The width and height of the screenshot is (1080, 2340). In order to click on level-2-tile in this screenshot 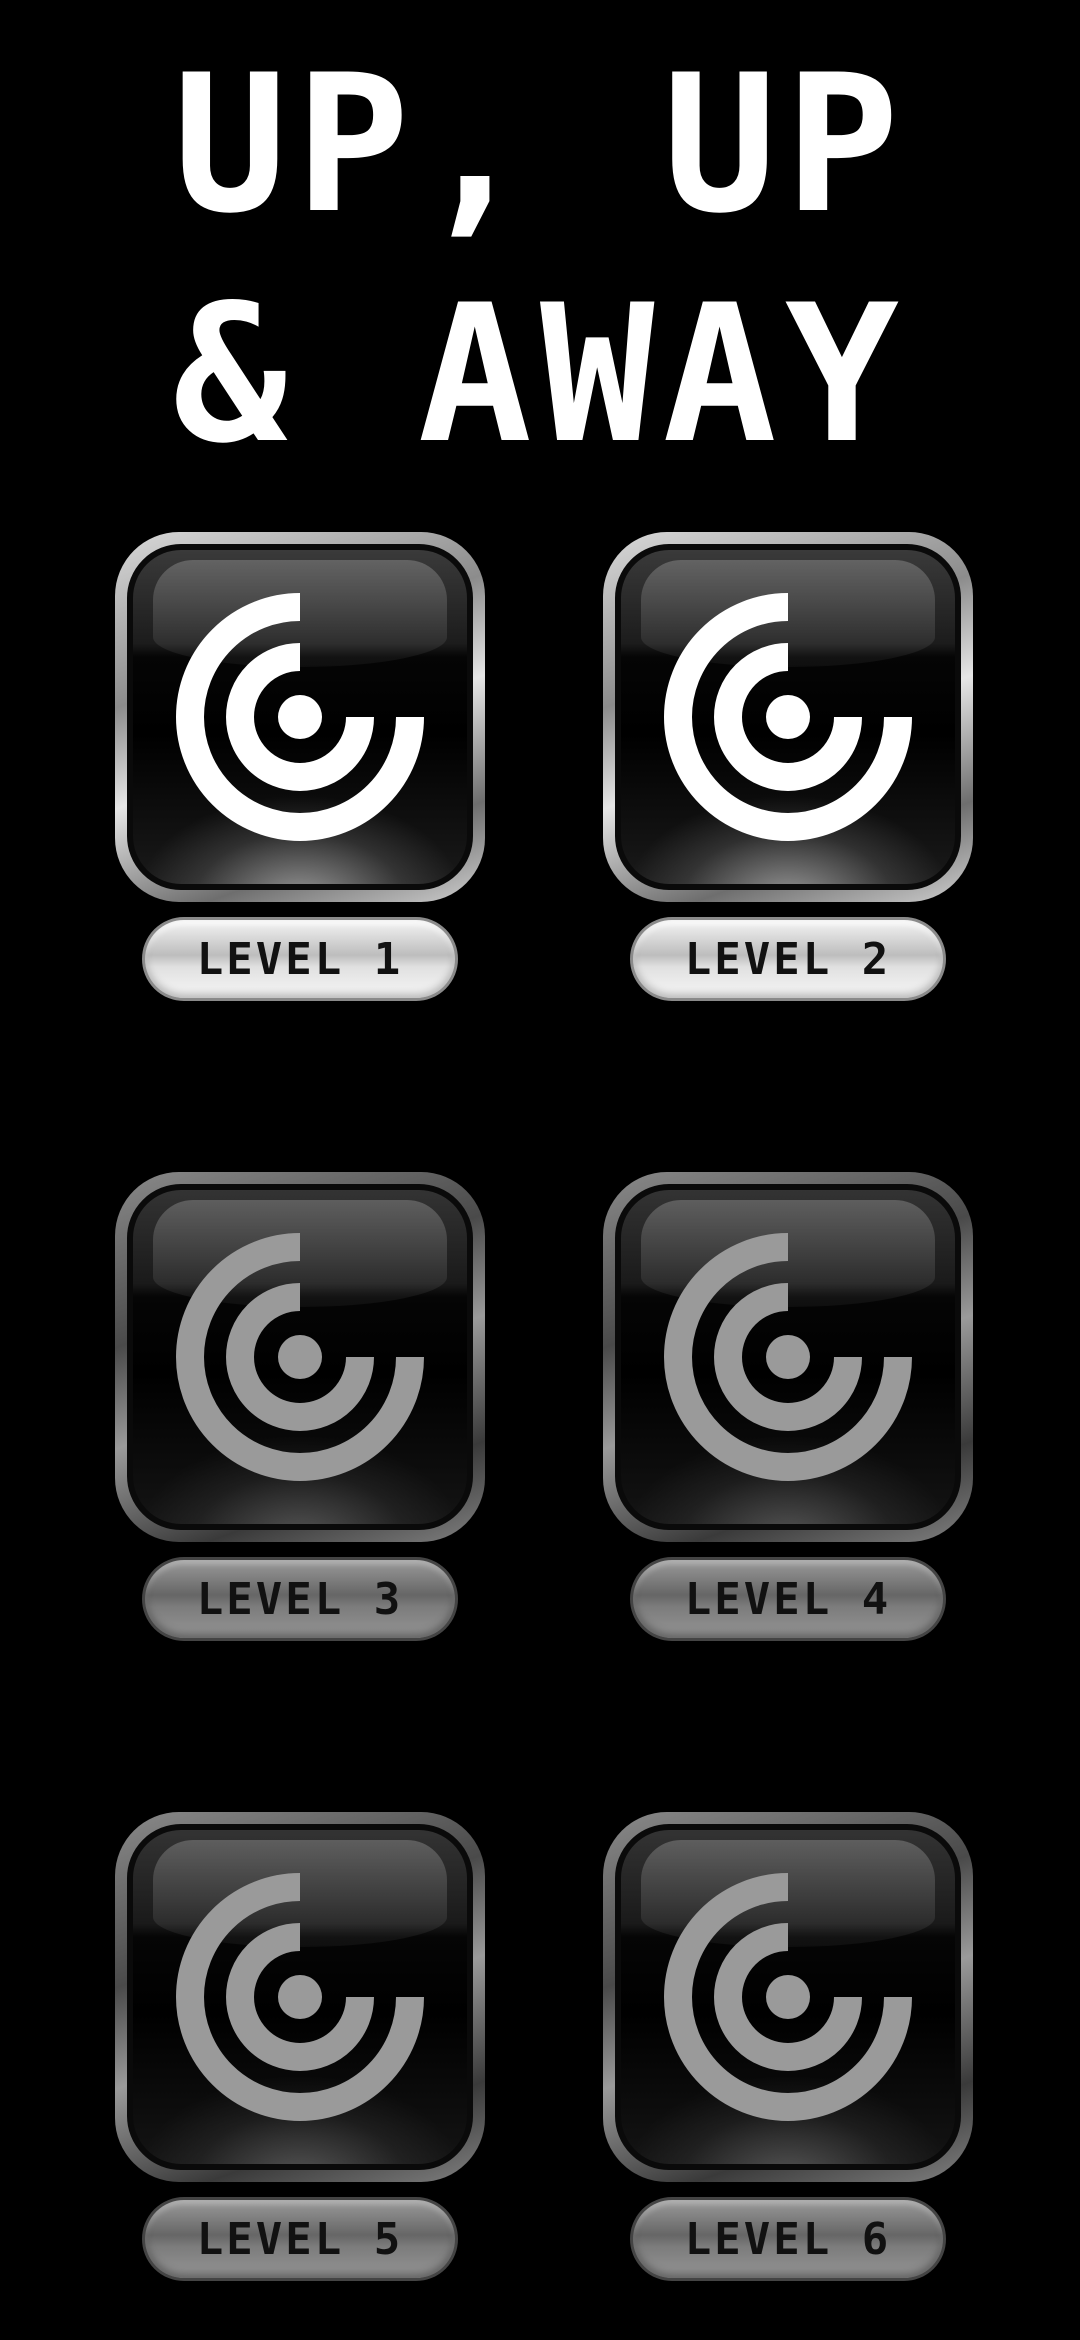, I will do `click(788, 717)`.